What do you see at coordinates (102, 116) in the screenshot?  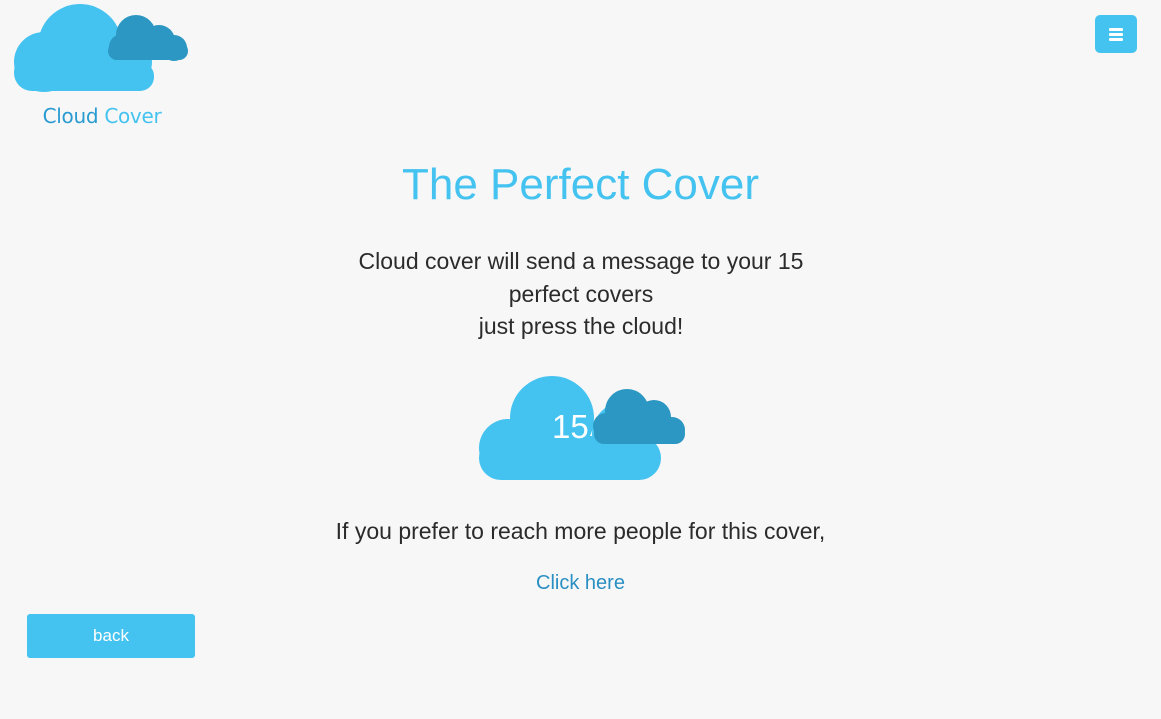 I see `logo-text: Cloud Cover` at bounding box center [102, 116].